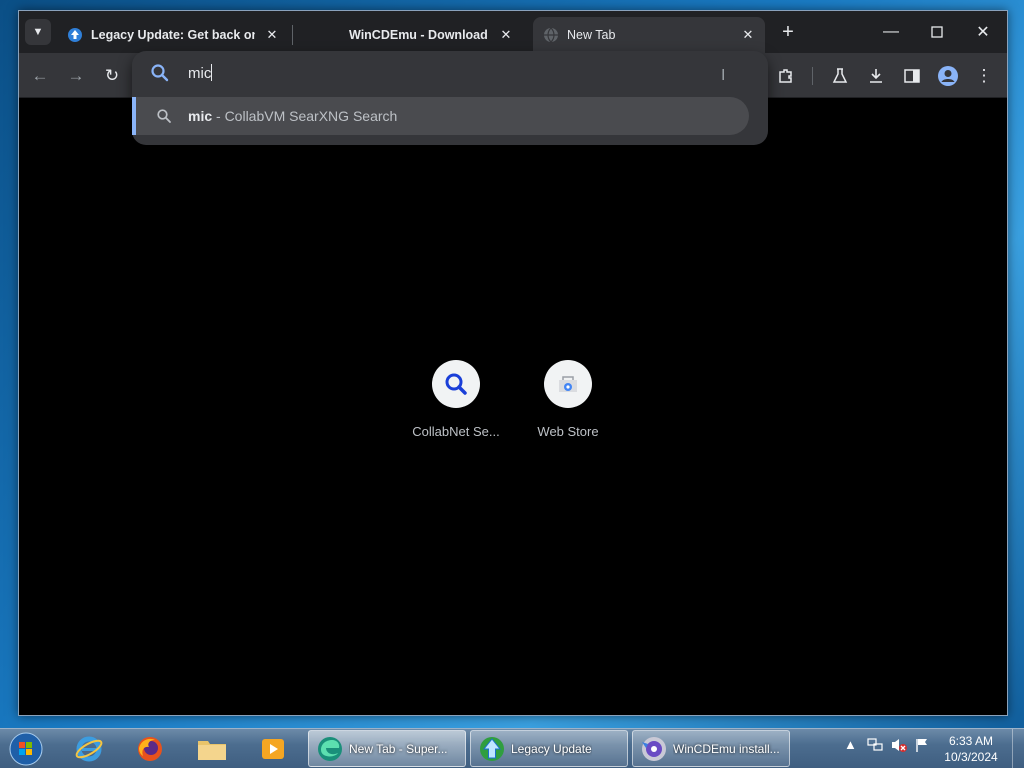 This screenshot has height=768, width=1024. I want to click on action-center-tray-icon, so click(922, 746).